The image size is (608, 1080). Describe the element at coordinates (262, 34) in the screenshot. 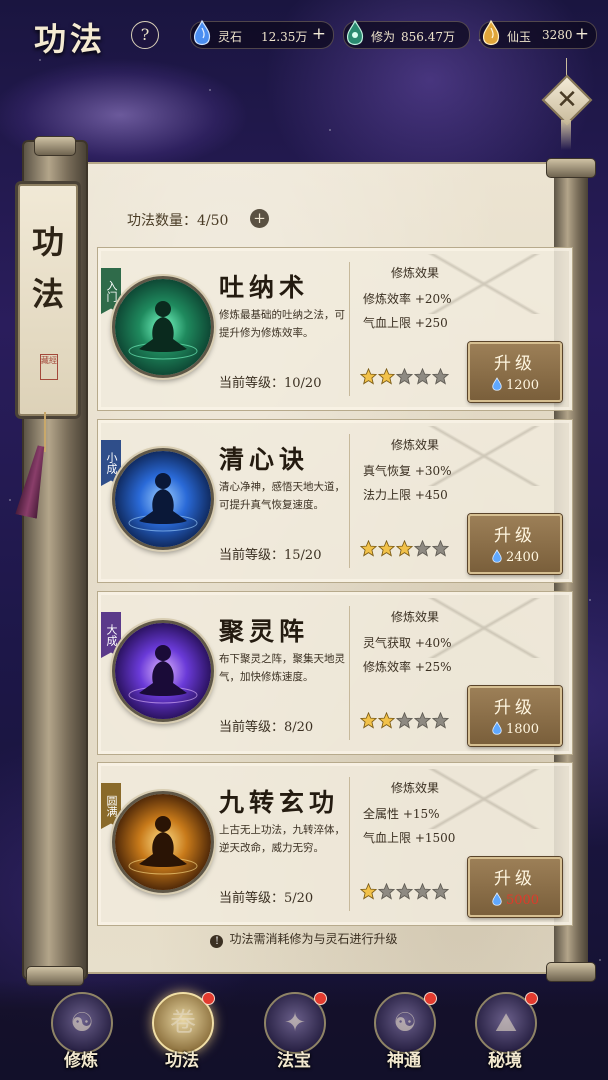

I see `resource-spirit-stone: 灵石 12.35万 +` at that location.